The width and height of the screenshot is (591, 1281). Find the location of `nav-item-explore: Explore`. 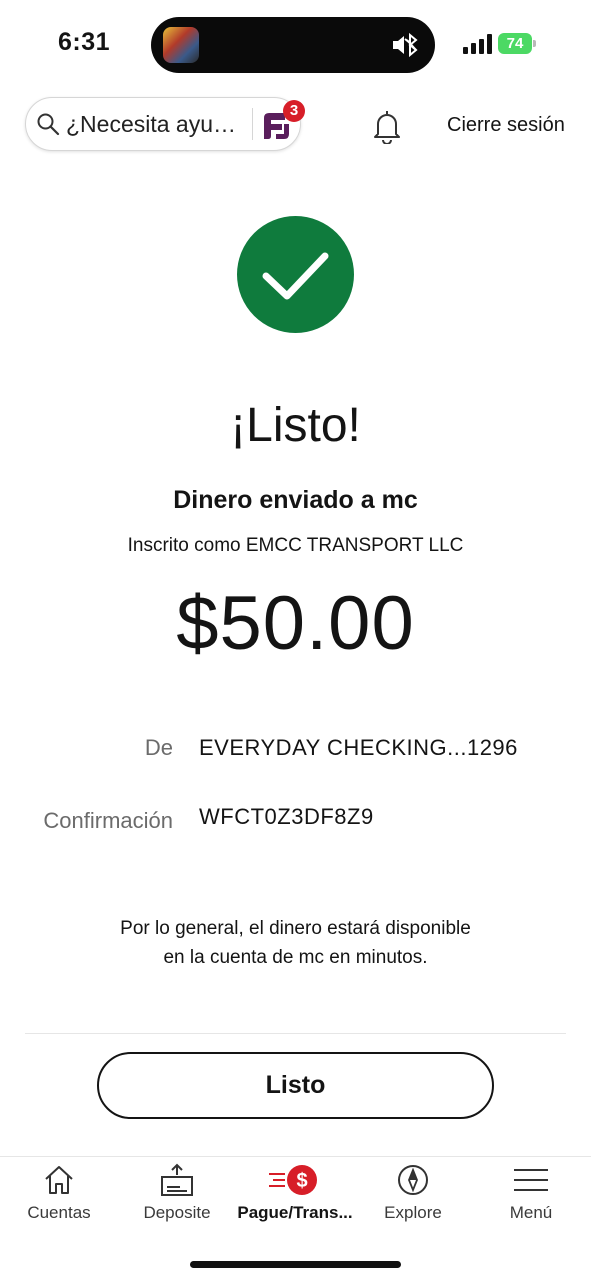

nav-item-explore: Explore is located at coordinates (413, 1198).